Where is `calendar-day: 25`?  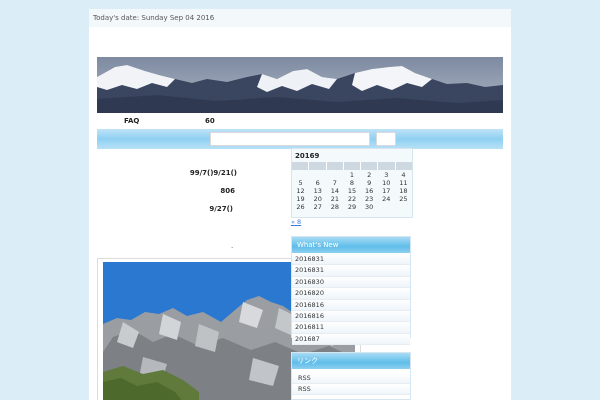
calendar-day: 25 is located at coordinates (403, 199).